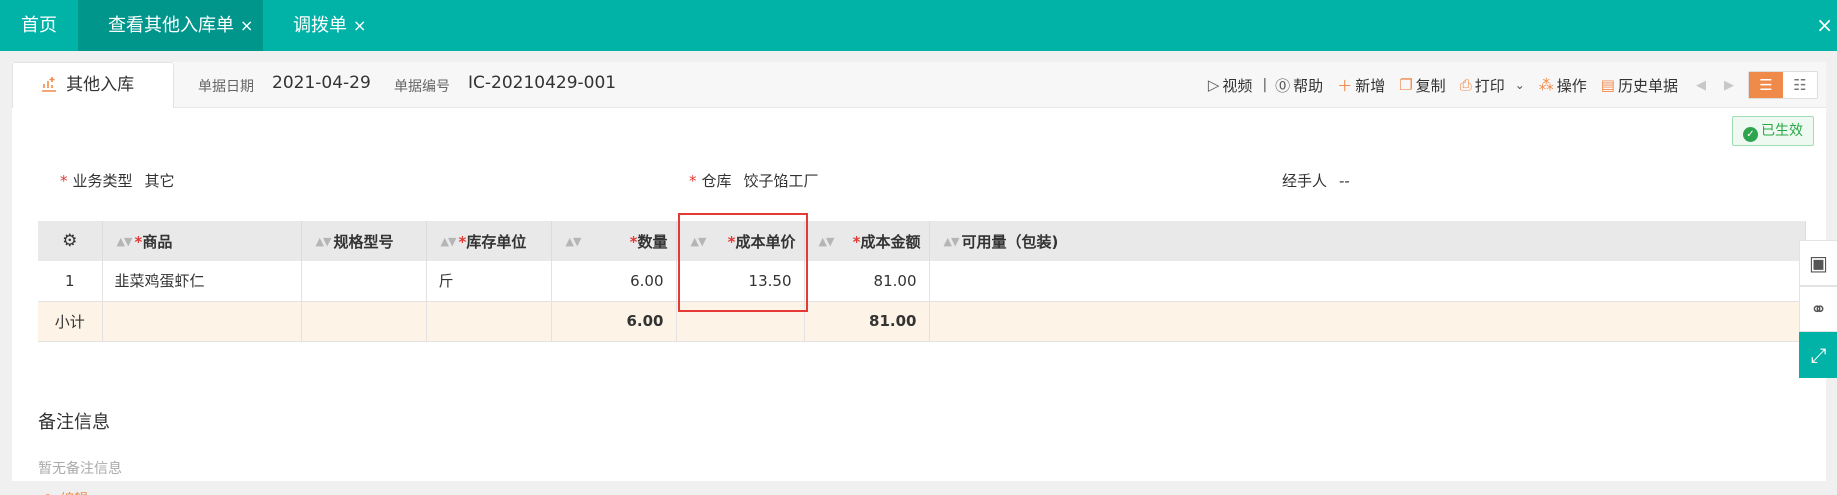 The image size is (1837, 495). Describe the element at coordinates (1010, 241) in the screenshot. I see `header-label: 可用量（包装)` at that location.